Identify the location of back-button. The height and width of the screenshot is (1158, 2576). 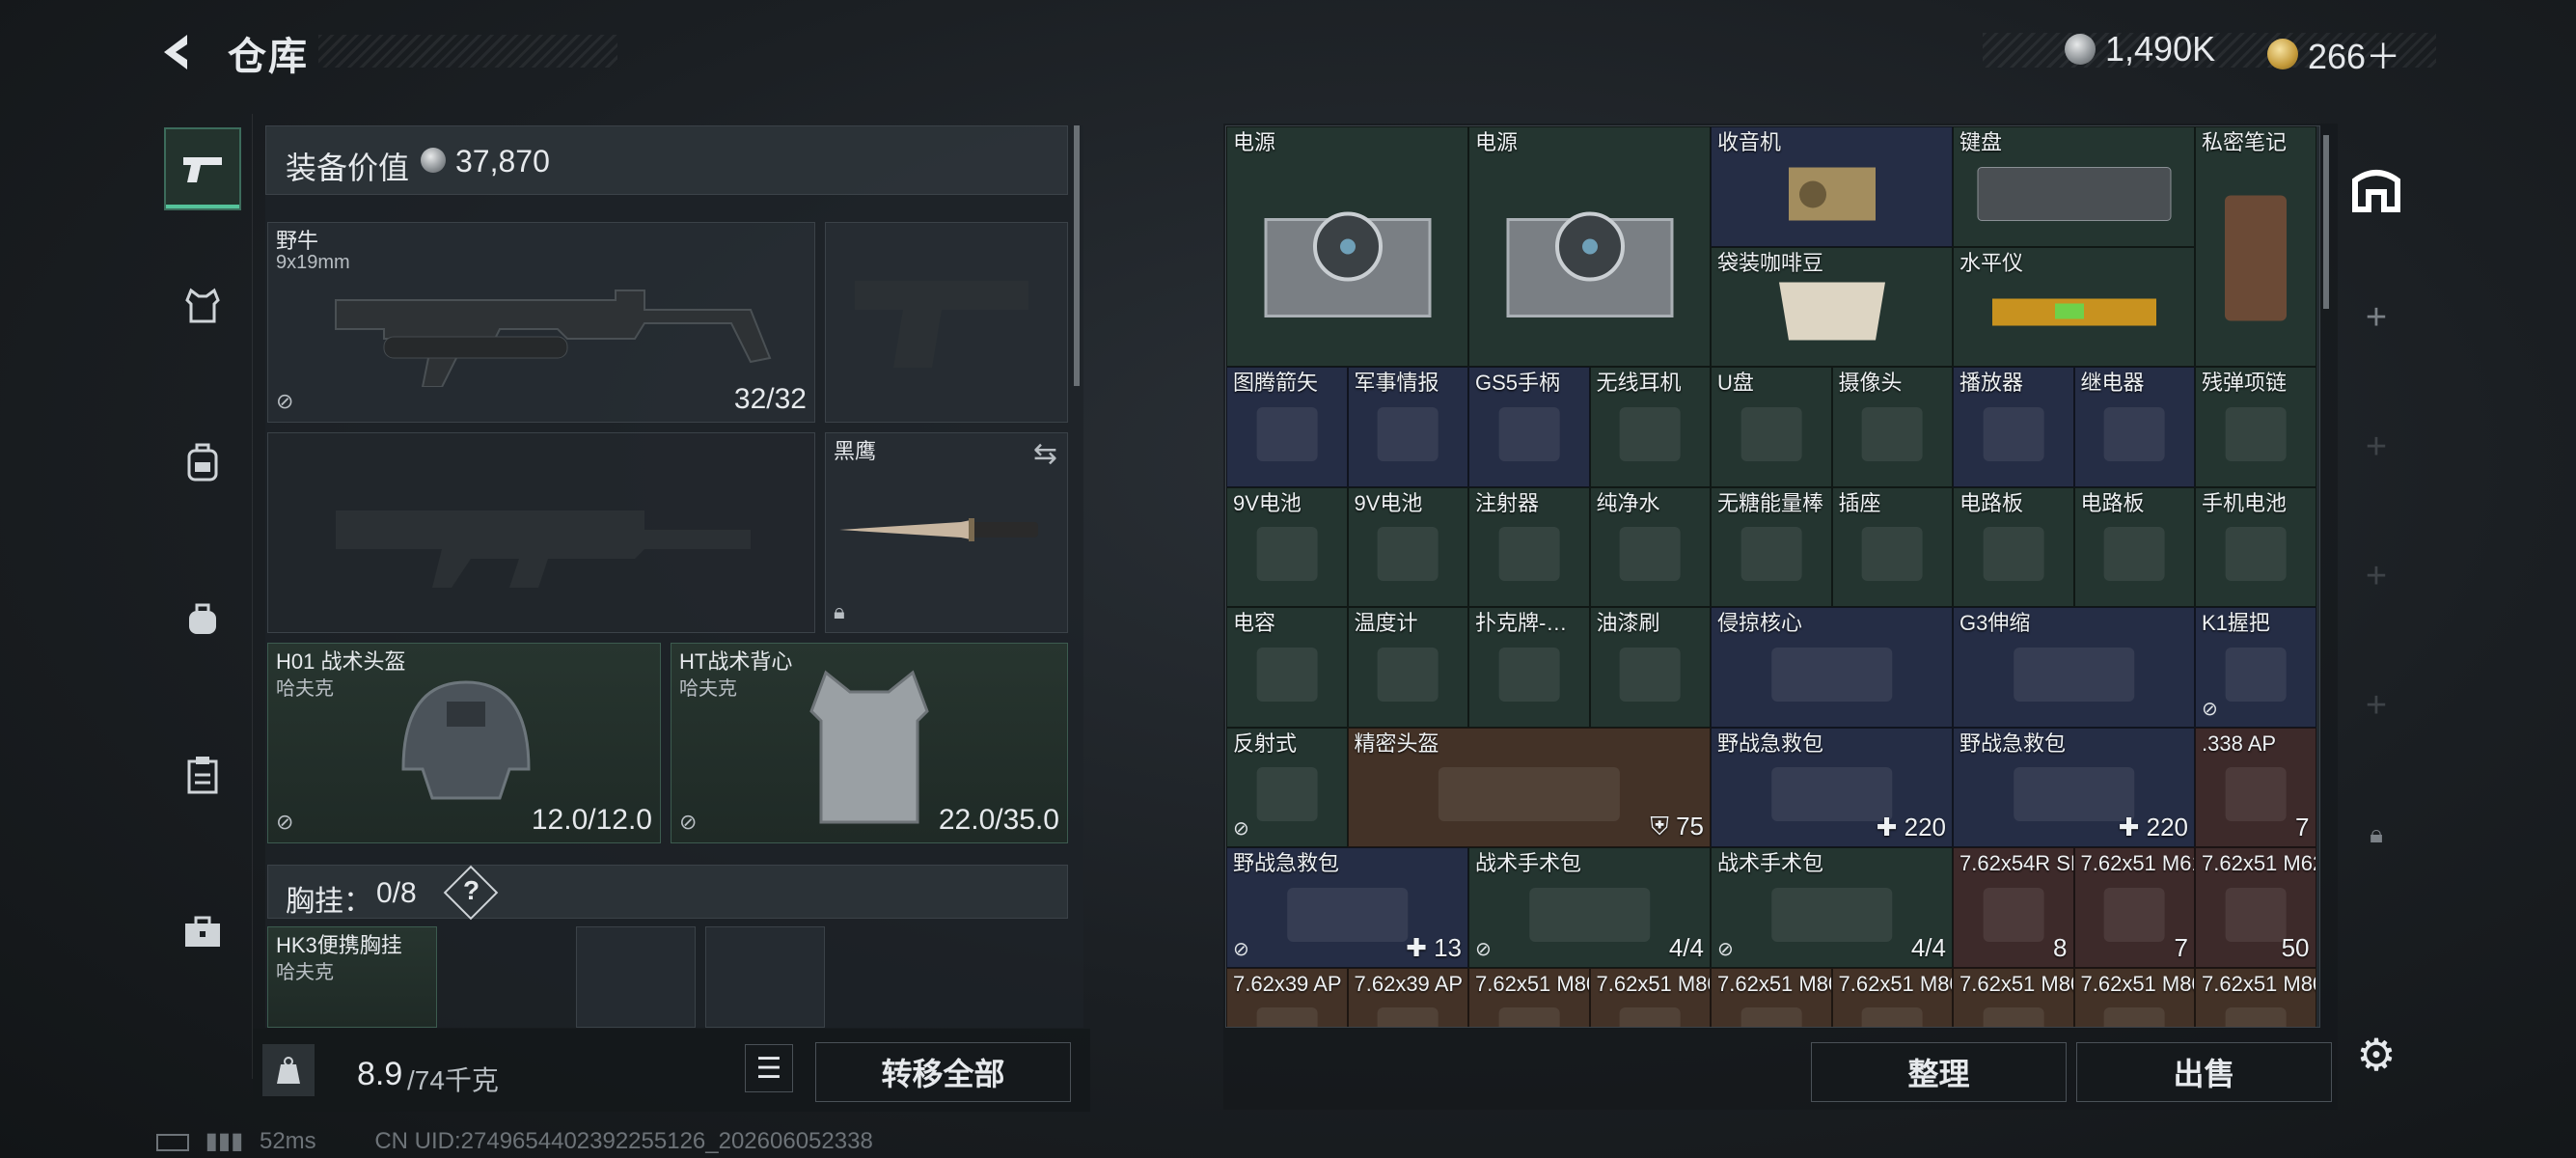
(178, 52).